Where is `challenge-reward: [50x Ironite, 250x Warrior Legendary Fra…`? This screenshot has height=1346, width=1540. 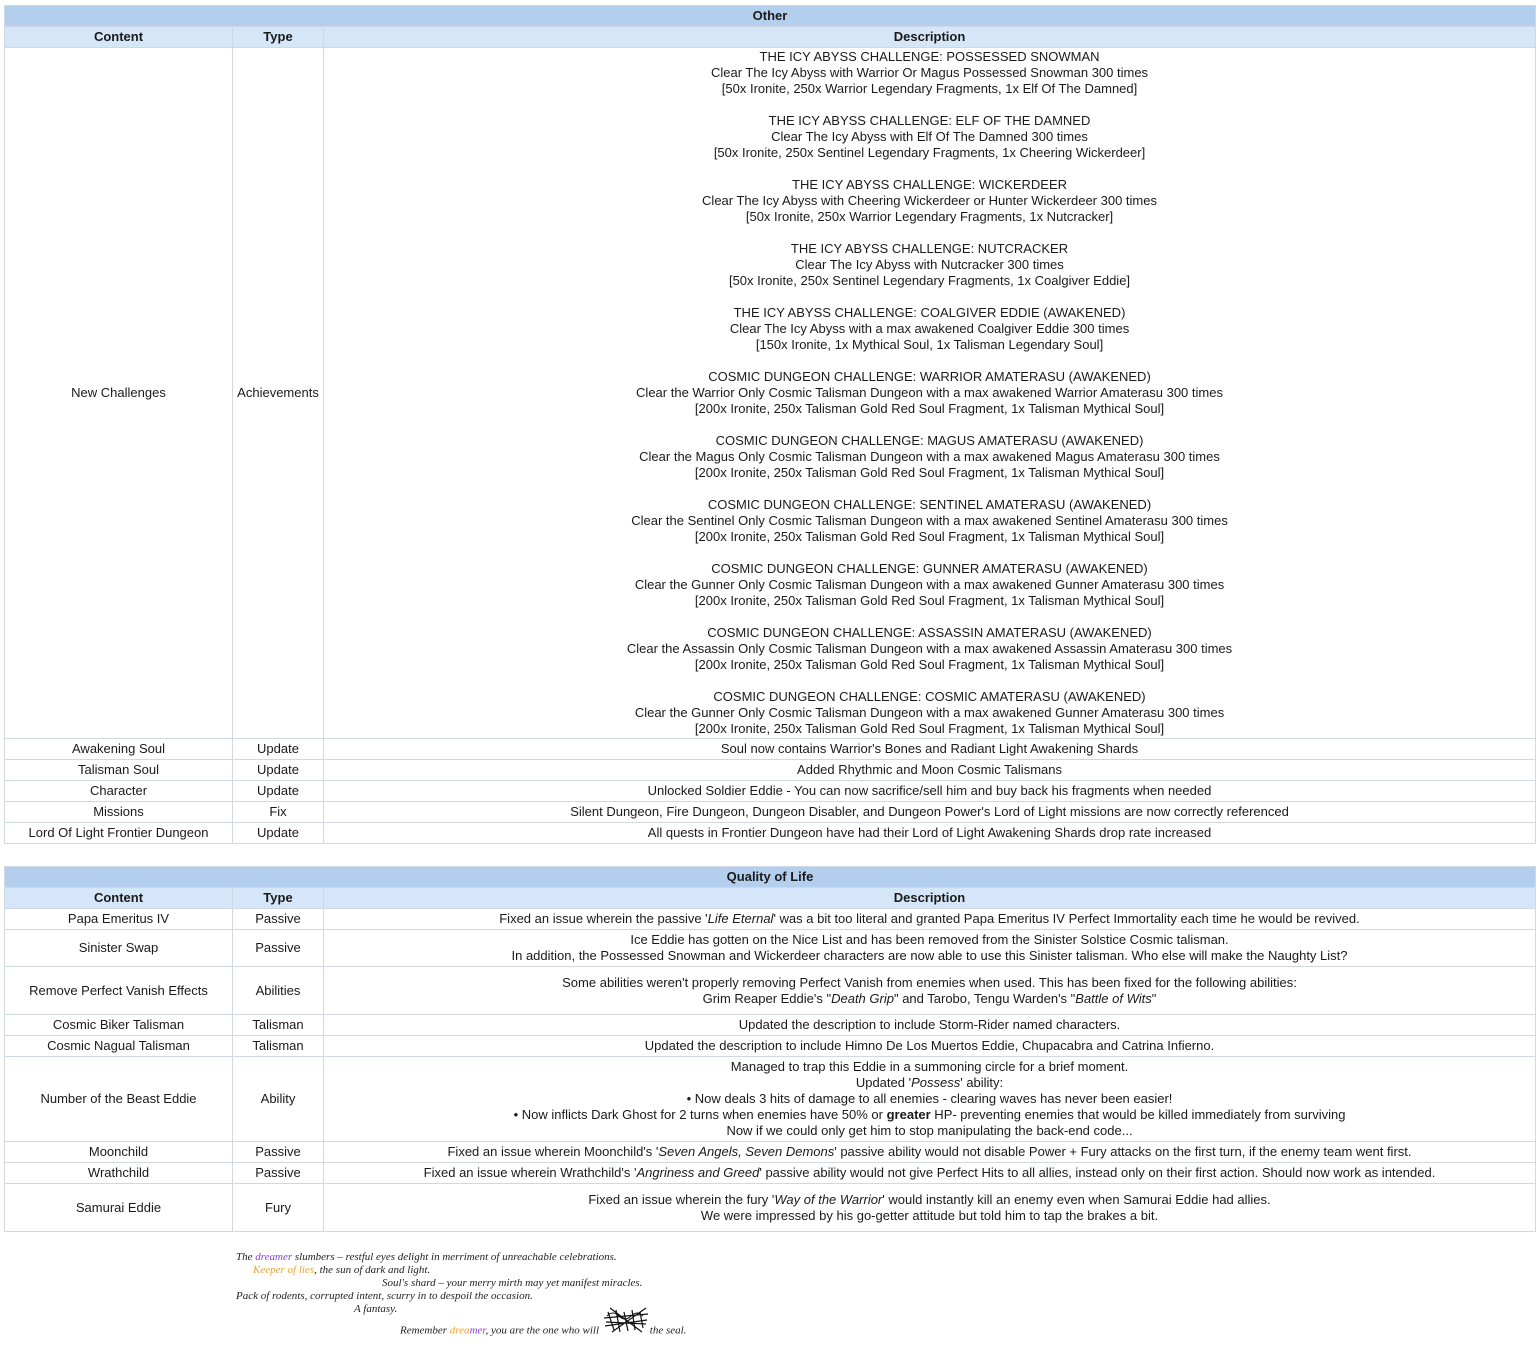 challenge-reward: [50x Ironite, 250x Warrior Legendary Fra… is located at coordinates (929, 88).